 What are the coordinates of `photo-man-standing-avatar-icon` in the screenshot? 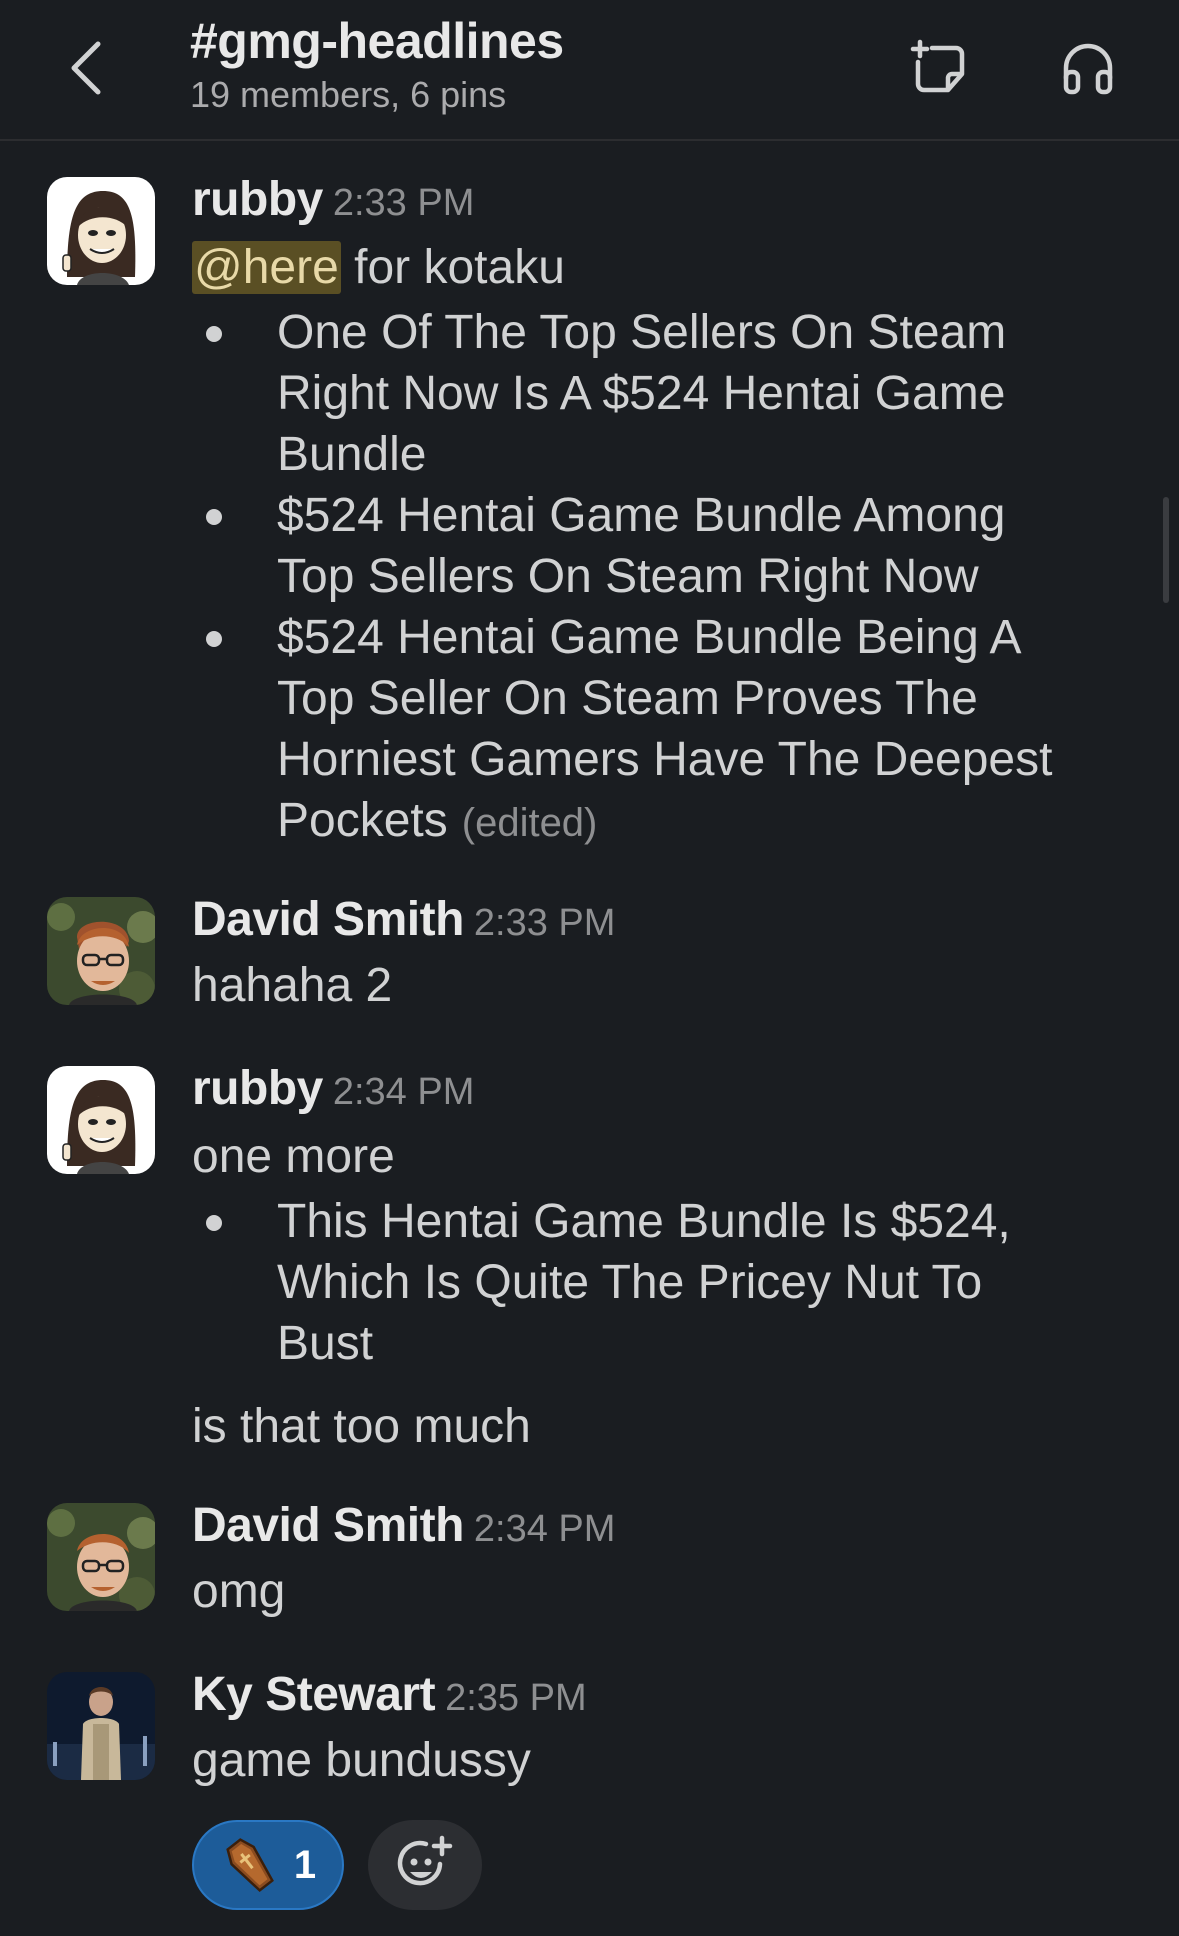 It's located at (101, 1726).